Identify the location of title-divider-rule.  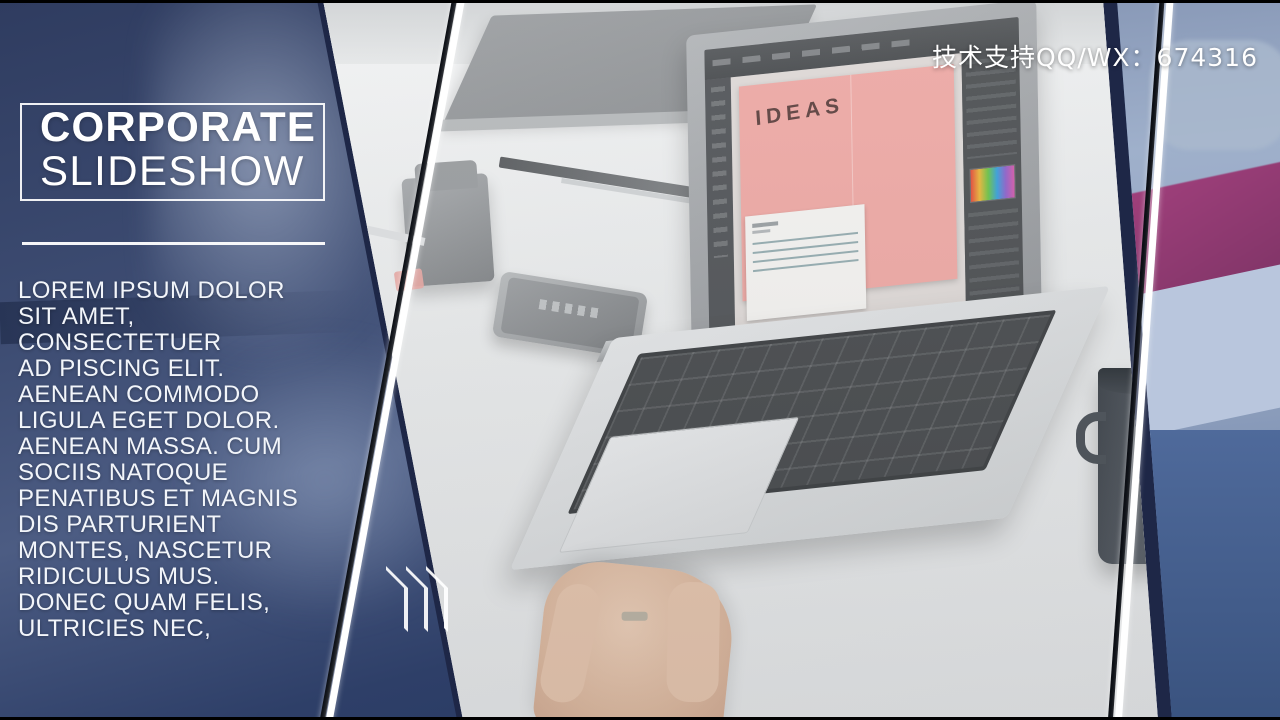
(173, 243).